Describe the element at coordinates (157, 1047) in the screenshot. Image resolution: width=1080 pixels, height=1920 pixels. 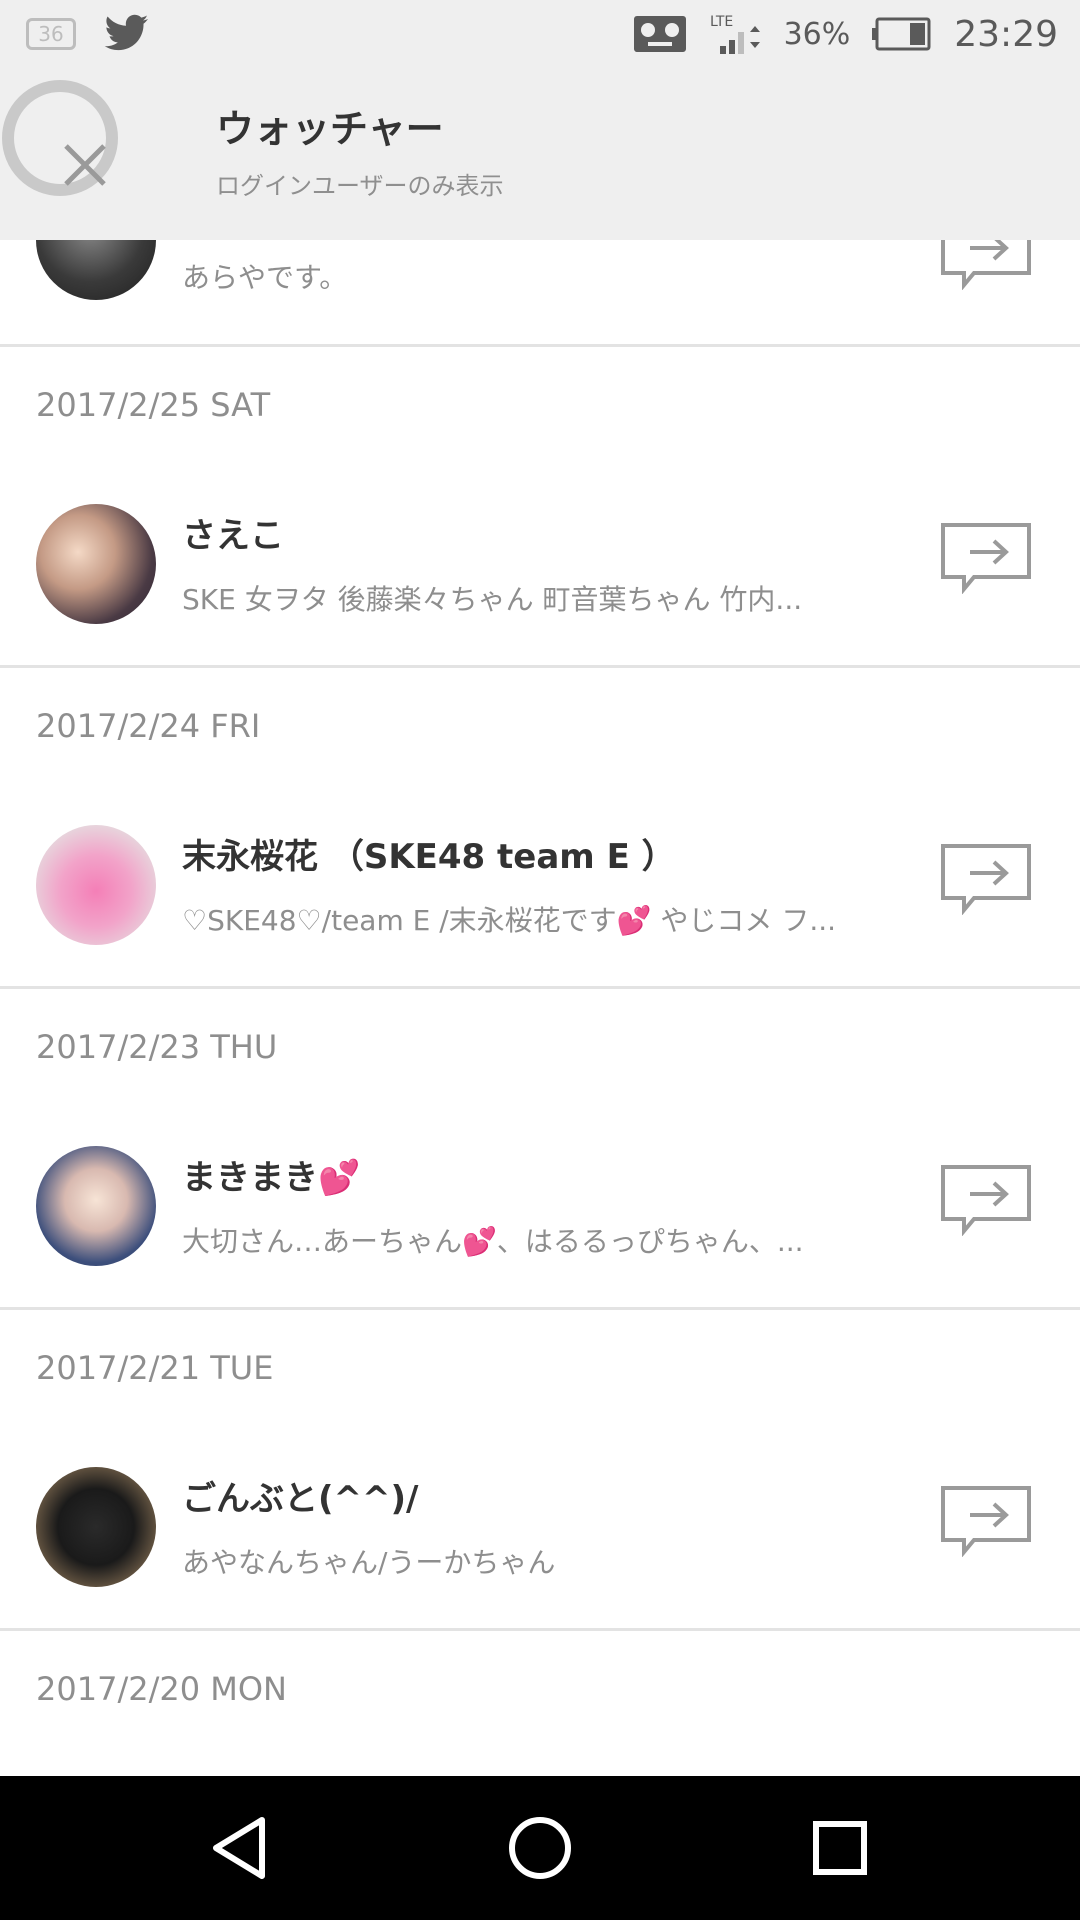
I see `date-header: 2017/2/23 THU` at that location.